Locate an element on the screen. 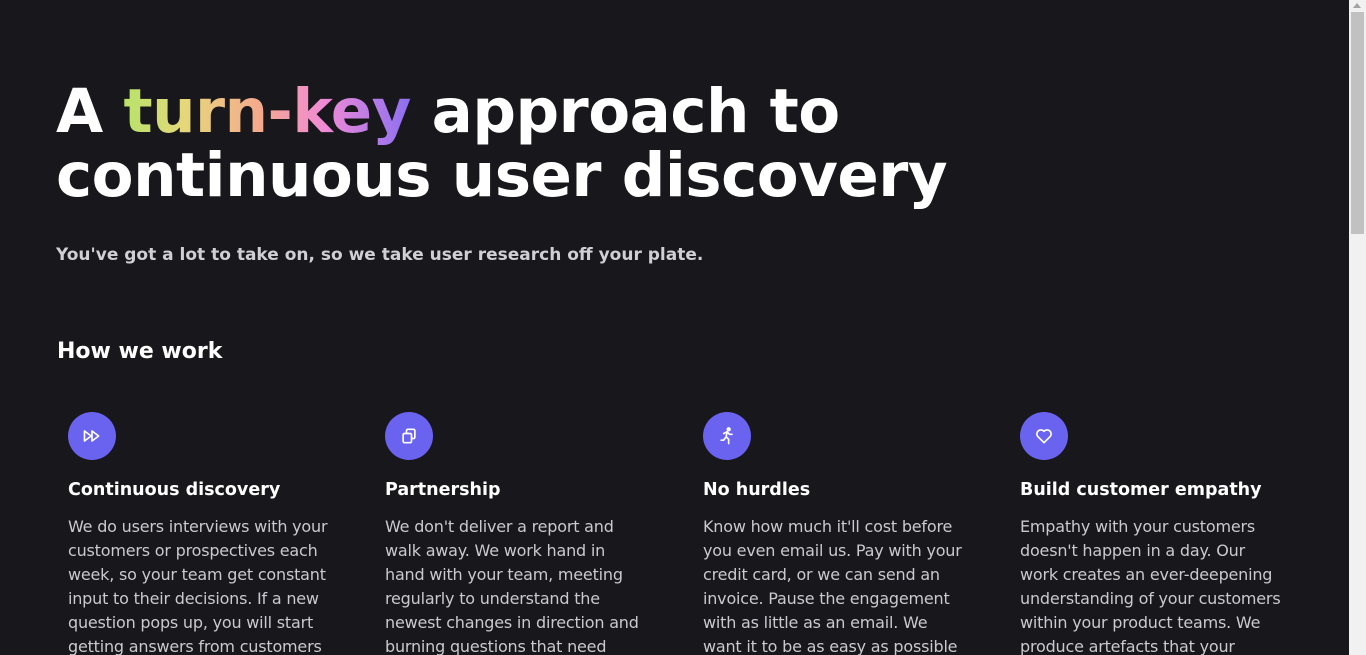 This screenshot has height=655, width=1366. card-title: No hurdles is located at coordinates (757, 490).